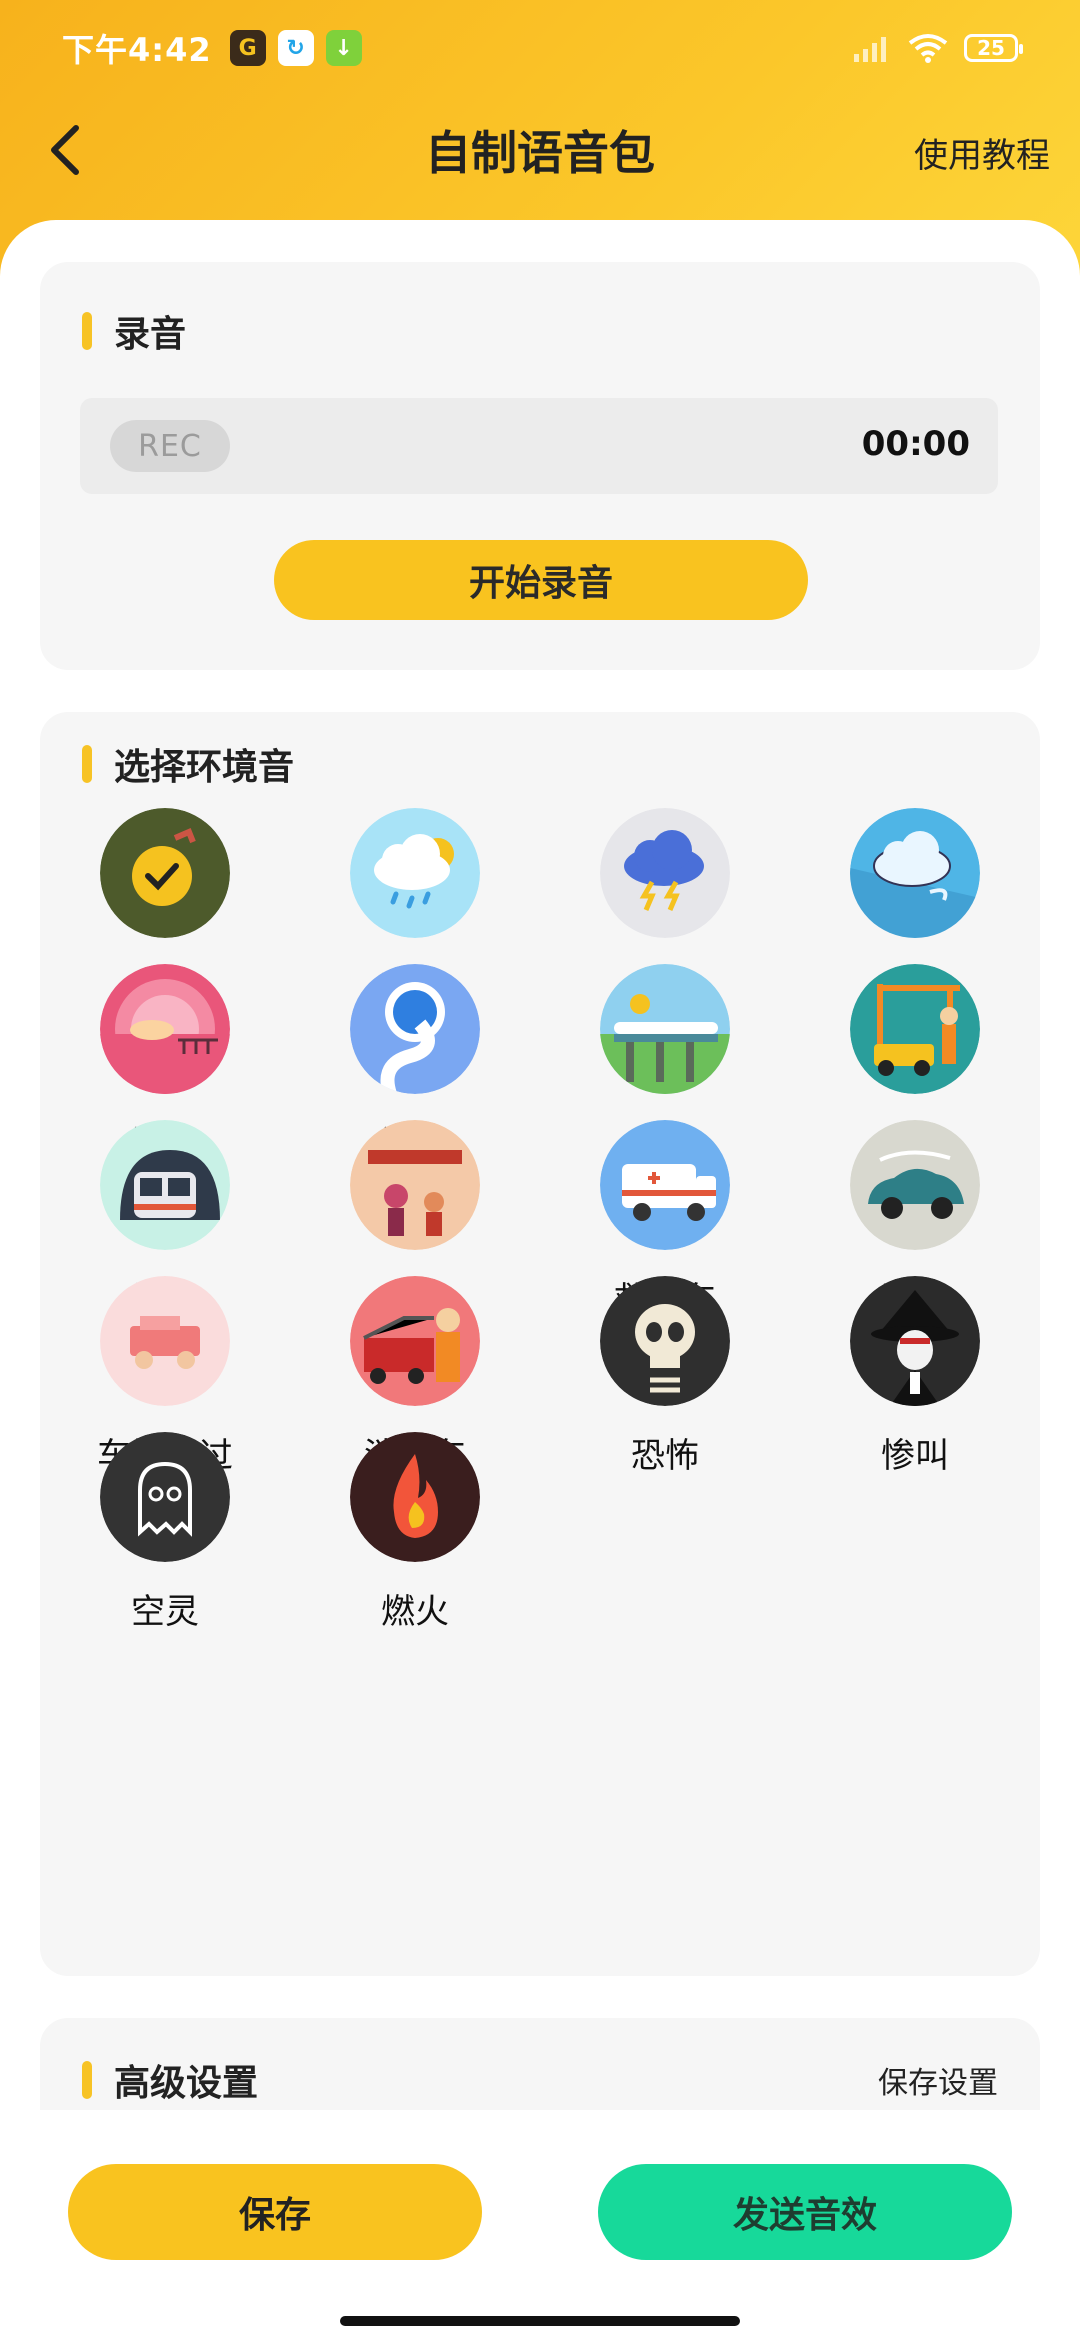 The image size is (1080, 2340). What do you see at coordinates (204, 767) in the screenshot?
I see `ambient-title-text: 选择环境音` at bounding box center [204, 767].